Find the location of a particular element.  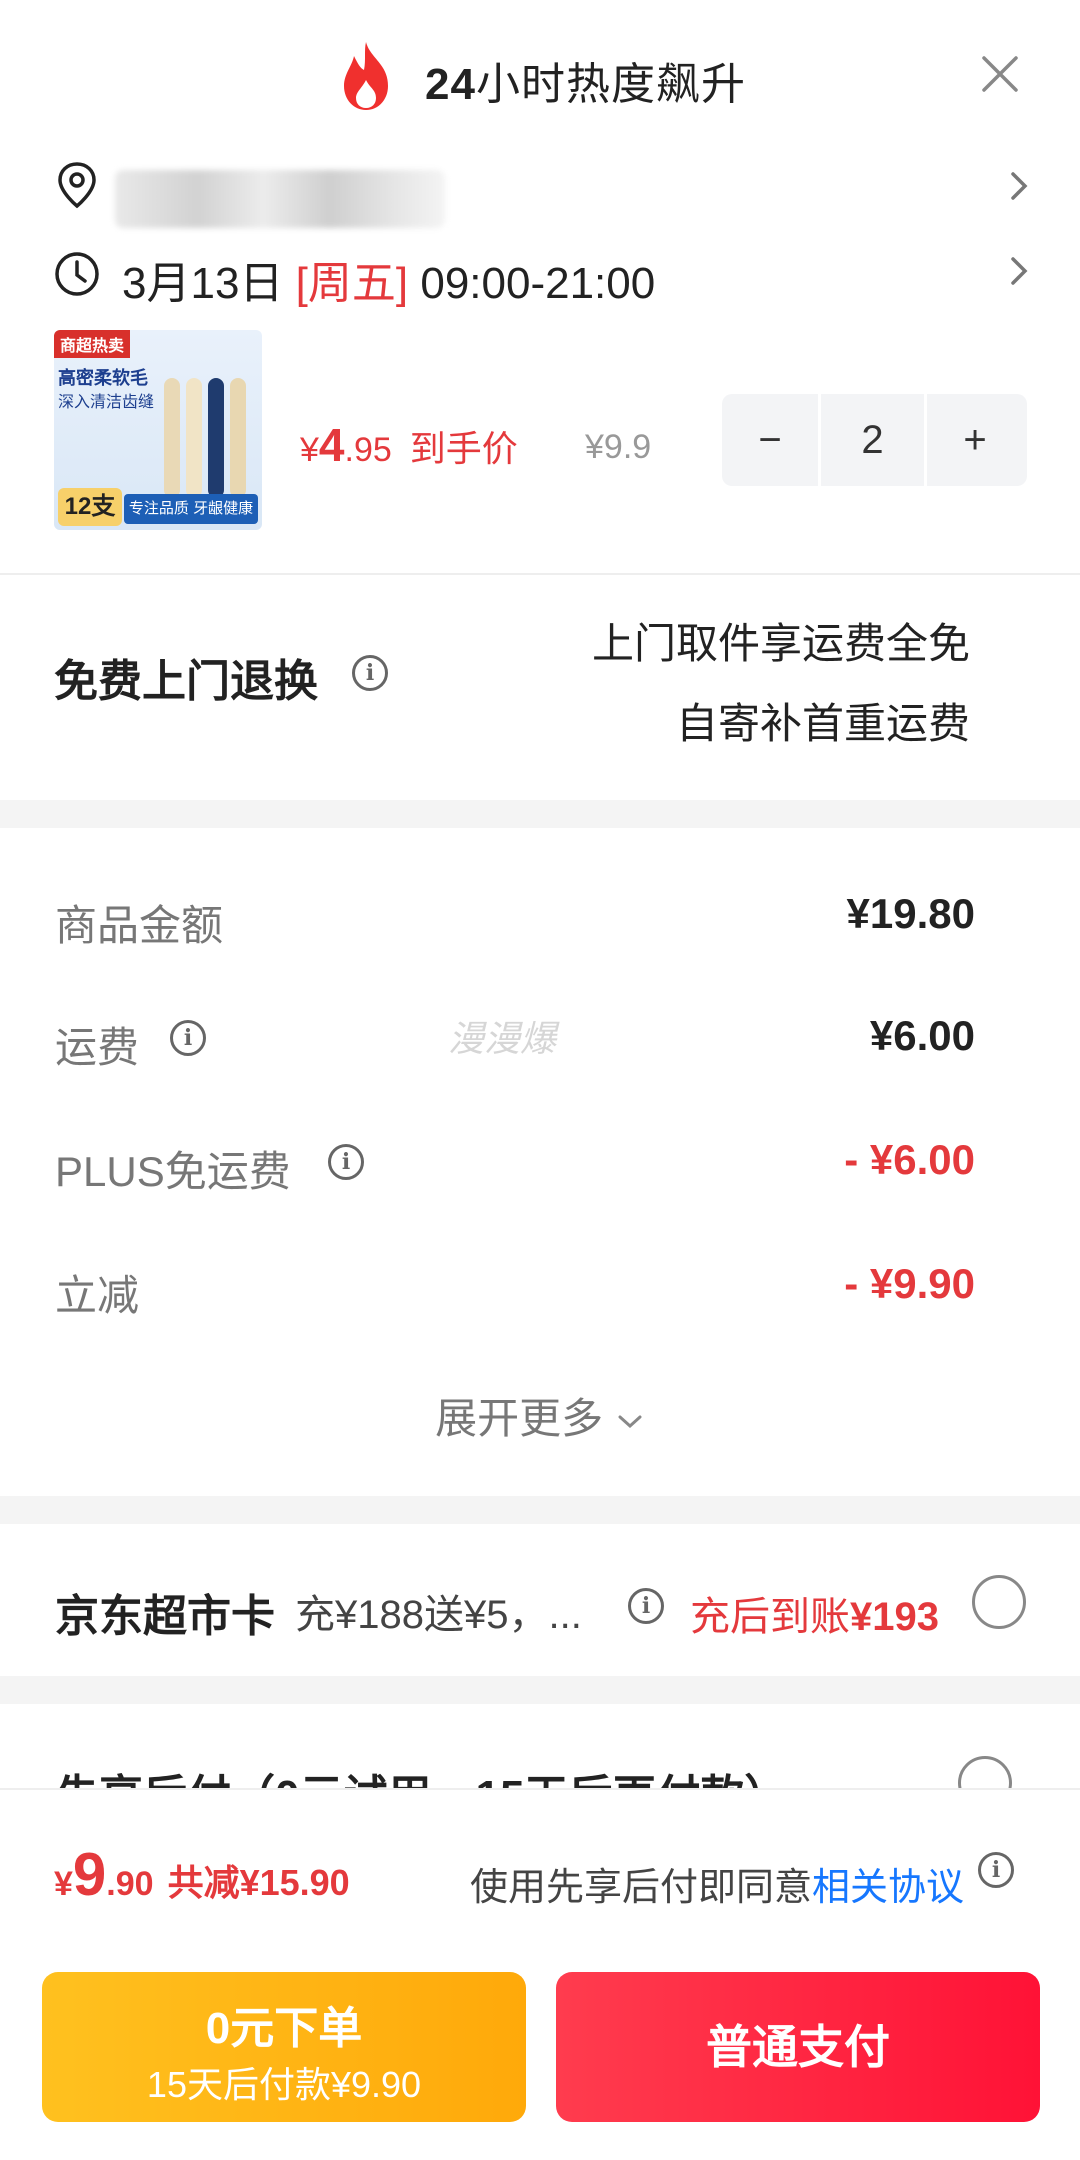

increment-button: + is located at coordinates (975, 440).